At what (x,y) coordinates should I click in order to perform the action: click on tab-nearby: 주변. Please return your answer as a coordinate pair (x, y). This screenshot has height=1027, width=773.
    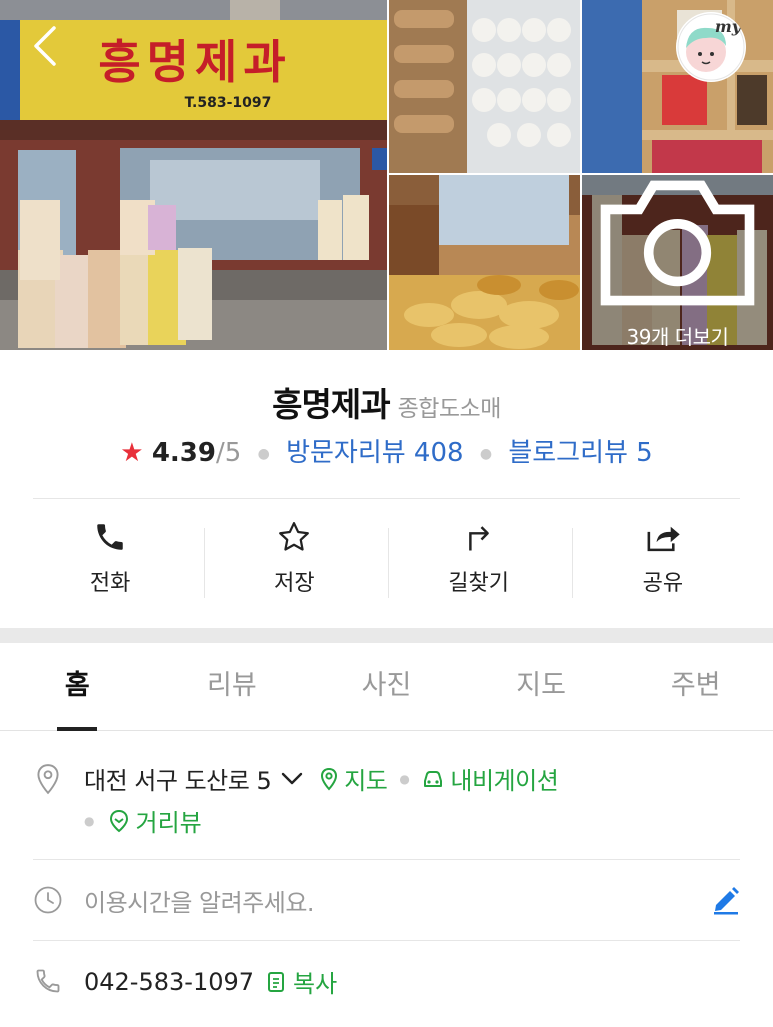
    Looking at the image, I should click on (695, 687).